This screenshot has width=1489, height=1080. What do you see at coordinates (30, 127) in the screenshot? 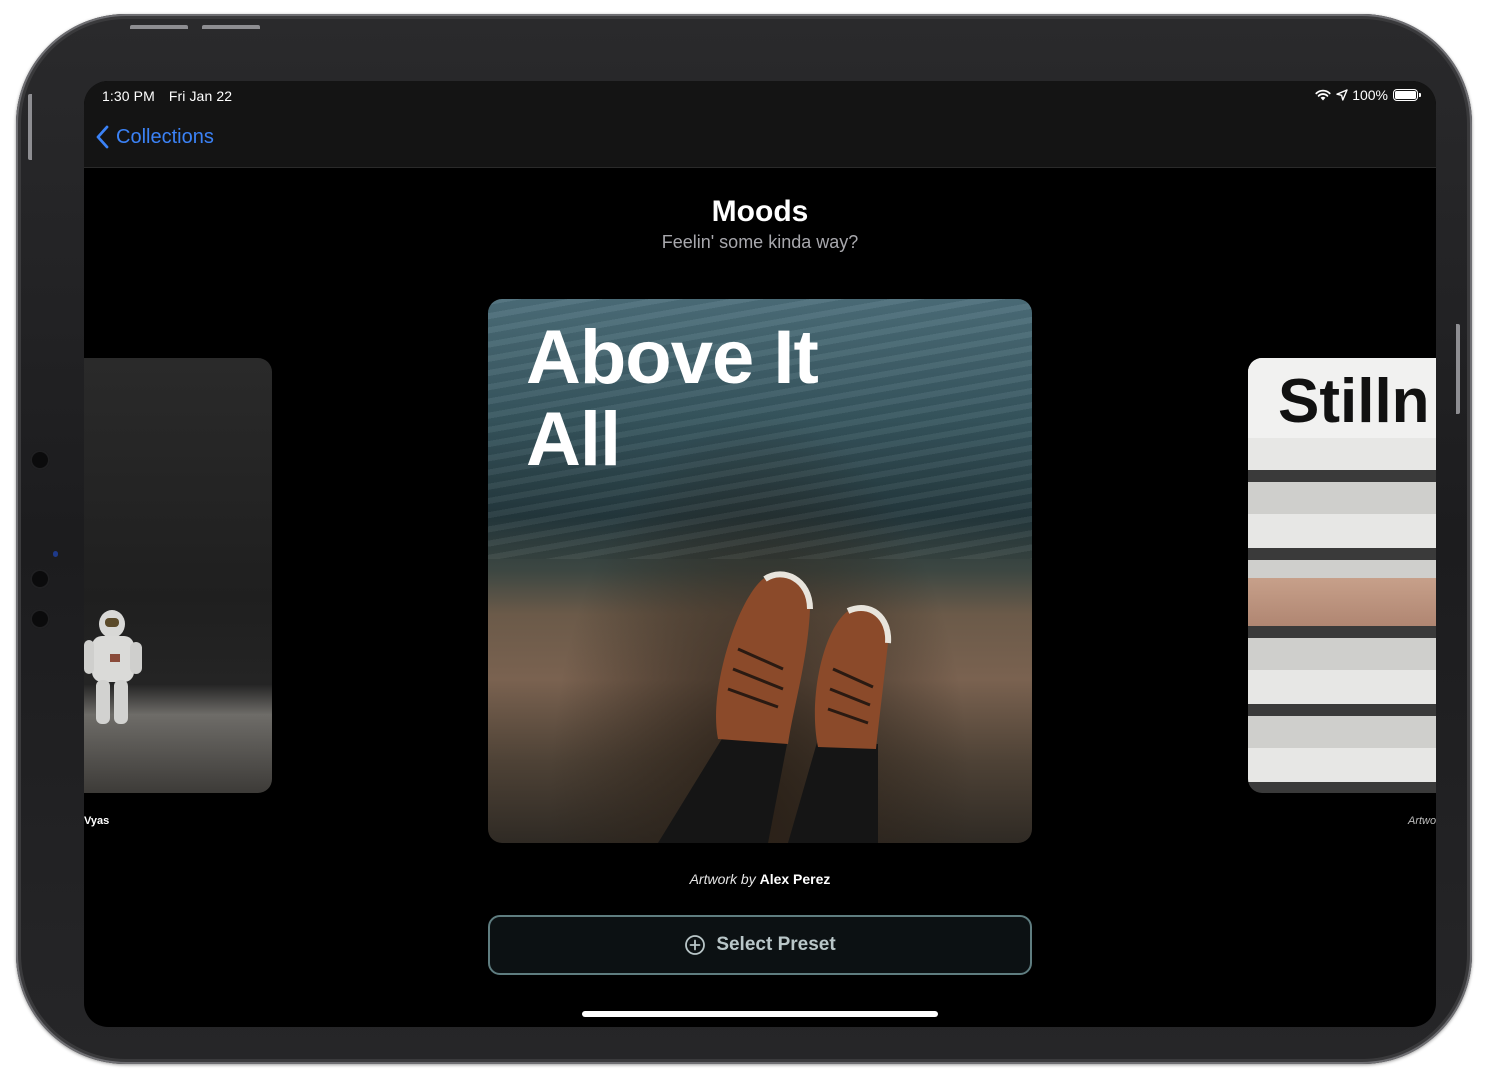
I see `hardware-button-side` at bounding box center [30, 127].